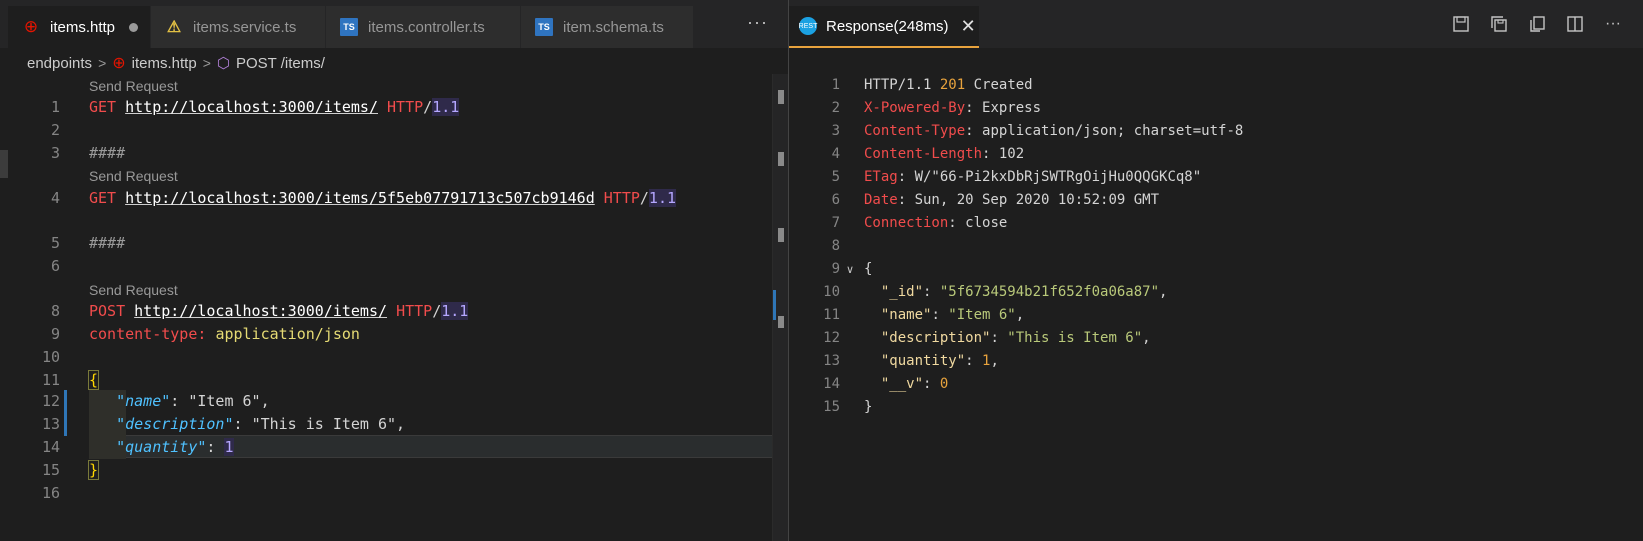 This screenshot has height=541, width=1643. I want to click on save-icon, so click(1461, 24).